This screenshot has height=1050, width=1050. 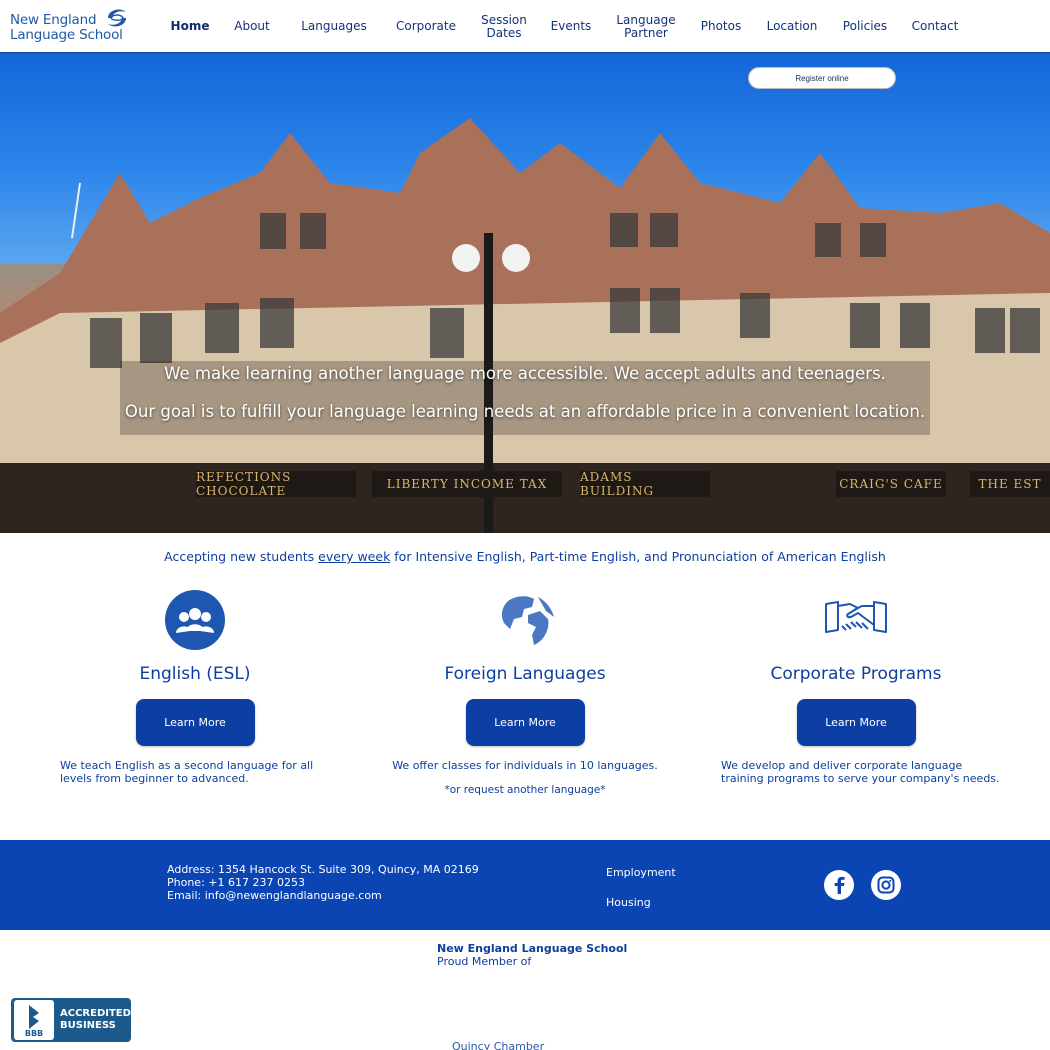 What do you see at coordinates (426, 26) in the screenshot?
I see `nav-corporate: Corporate` at bounding box center [426, 26].